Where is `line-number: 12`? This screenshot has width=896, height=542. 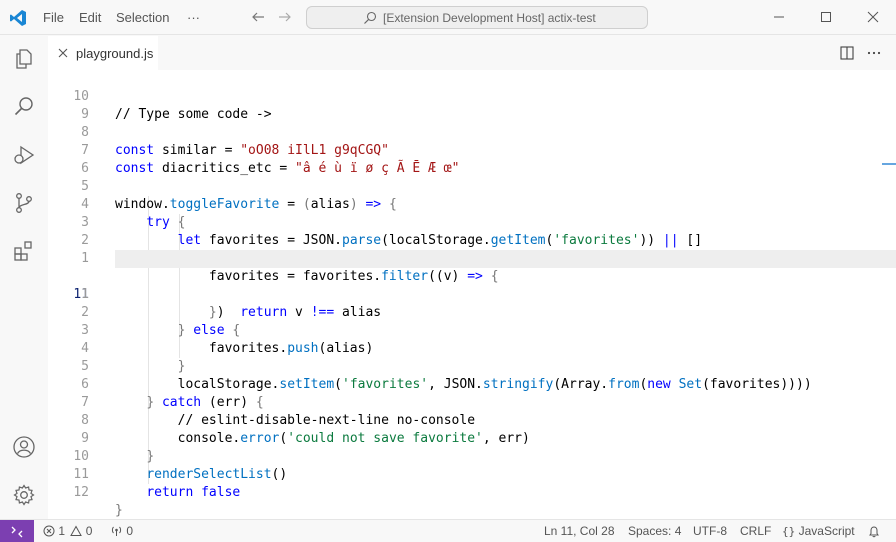
line-number: 12 is located at coordinates (81, 492).